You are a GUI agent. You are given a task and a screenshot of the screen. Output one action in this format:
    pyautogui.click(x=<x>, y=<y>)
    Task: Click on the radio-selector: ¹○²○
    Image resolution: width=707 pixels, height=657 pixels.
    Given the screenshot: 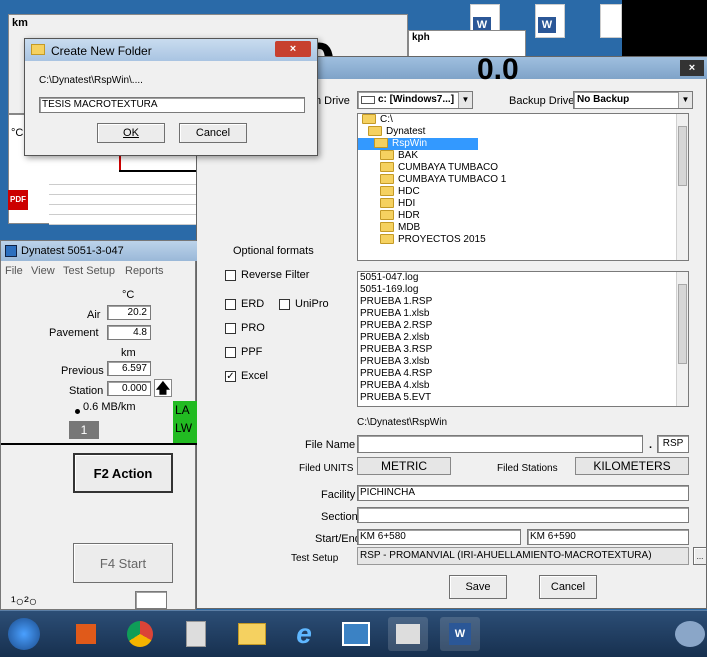 What is the action you would take?
    pyautogui.click(x=24, y=601)
    